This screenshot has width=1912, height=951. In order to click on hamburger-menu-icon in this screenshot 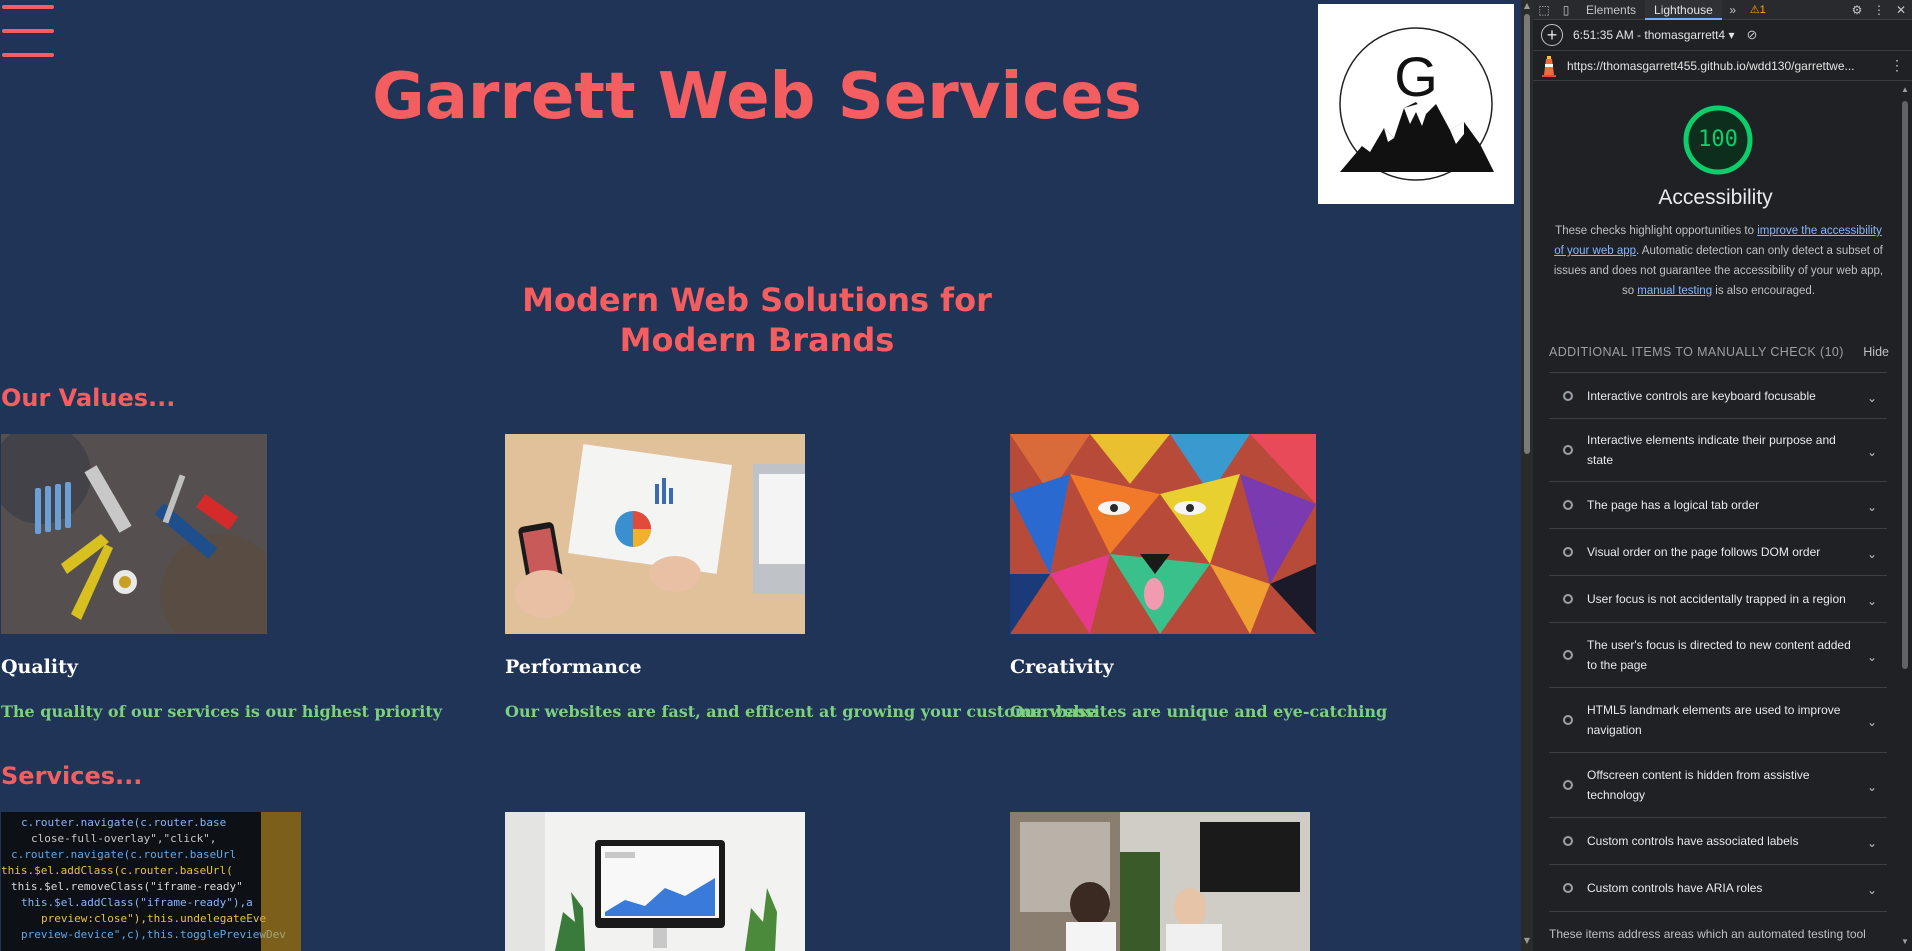, I will do `click(28, 31)`.